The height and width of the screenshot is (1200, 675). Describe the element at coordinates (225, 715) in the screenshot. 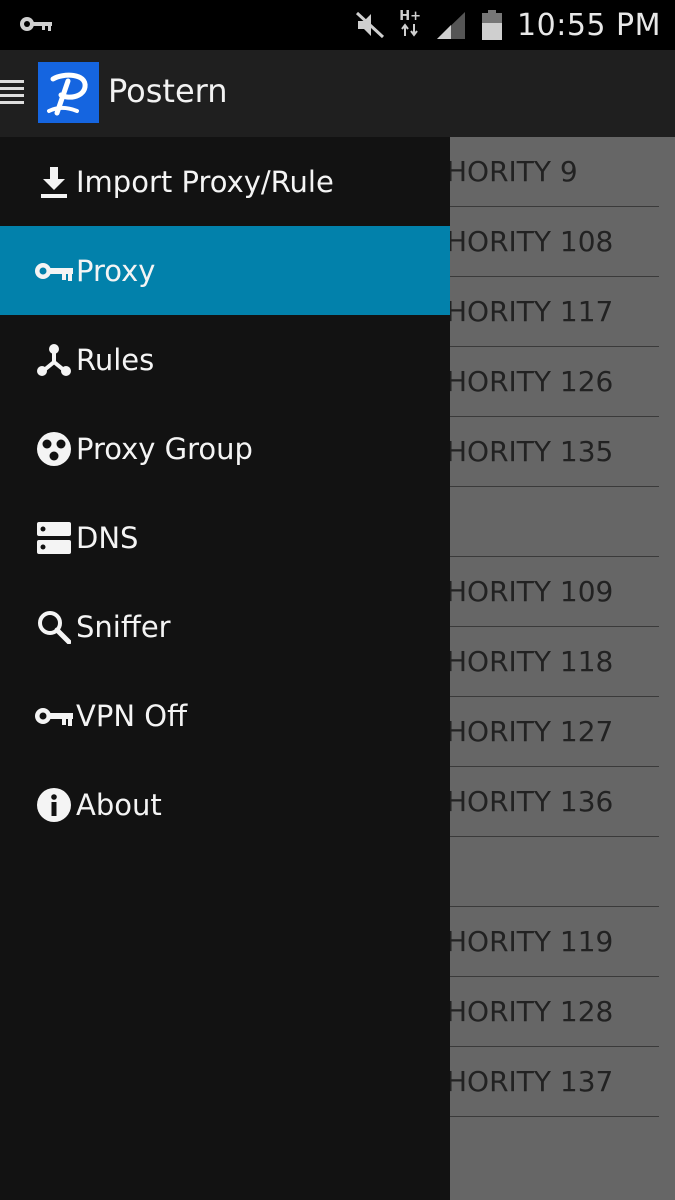

I see `drawer-item-vpn-off: VPN Off` at that location.